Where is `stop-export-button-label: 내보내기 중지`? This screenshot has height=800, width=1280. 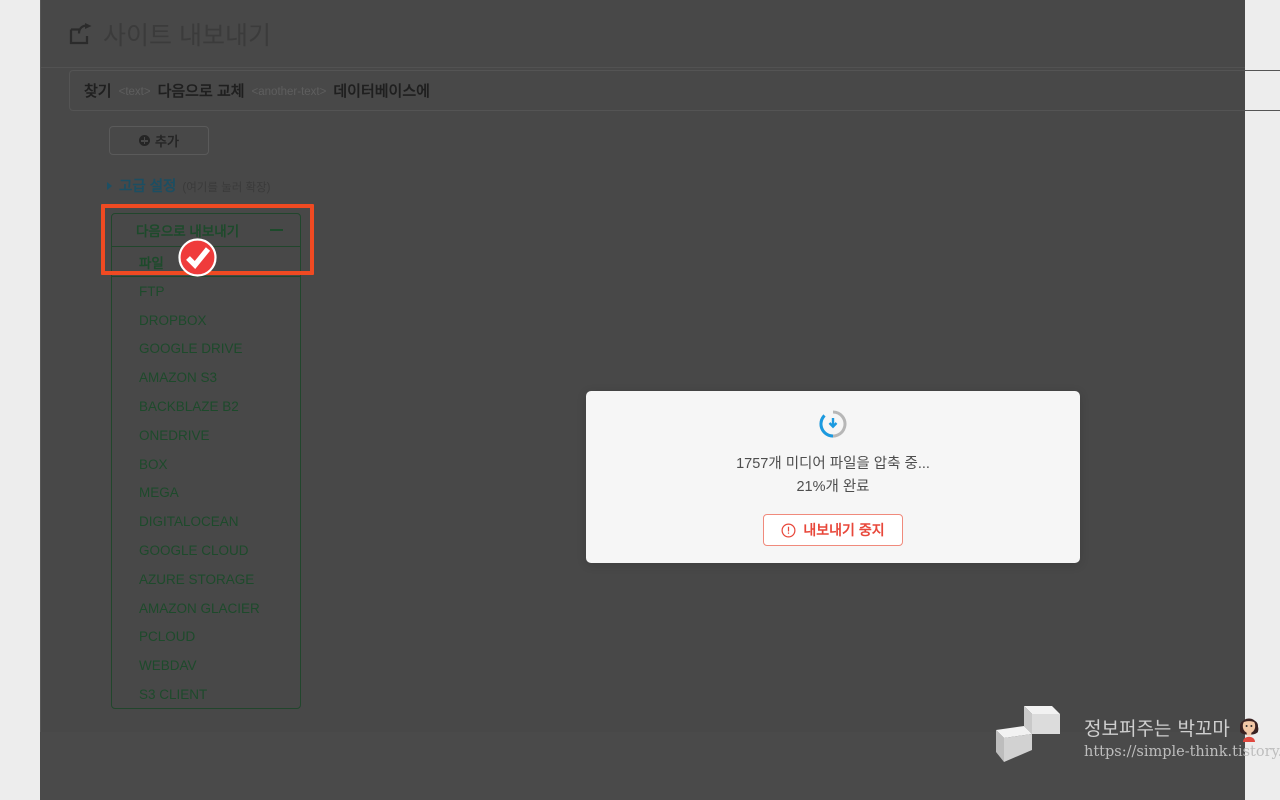 stop-export-button-label: 내보내기 중지 is located at coordinates (844, 530).